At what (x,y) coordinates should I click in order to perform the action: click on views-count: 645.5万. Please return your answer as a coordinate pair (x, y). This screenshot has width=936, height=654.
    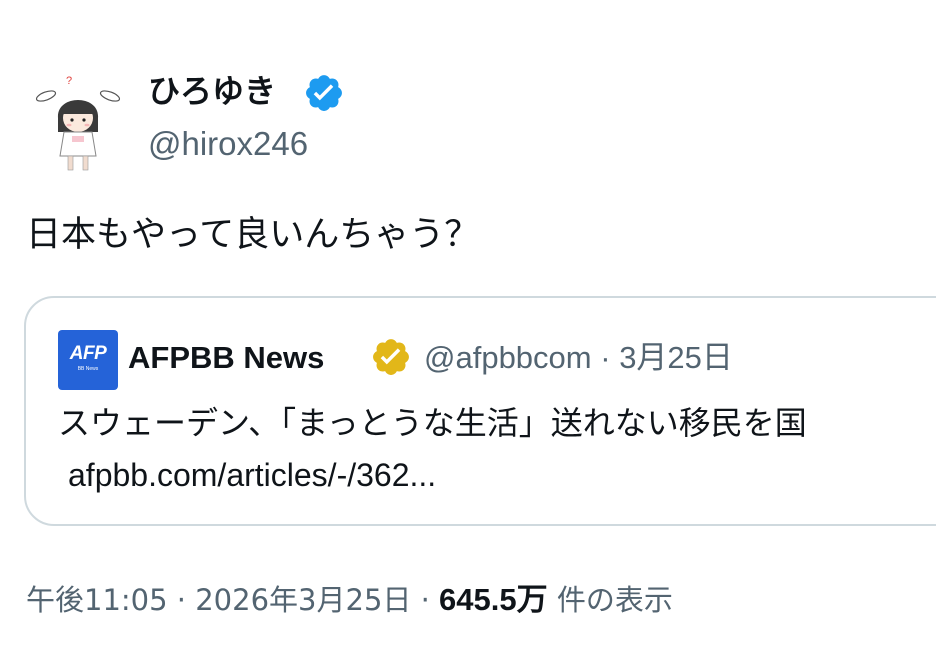
    Looking at the image, I should click on (493, 599).